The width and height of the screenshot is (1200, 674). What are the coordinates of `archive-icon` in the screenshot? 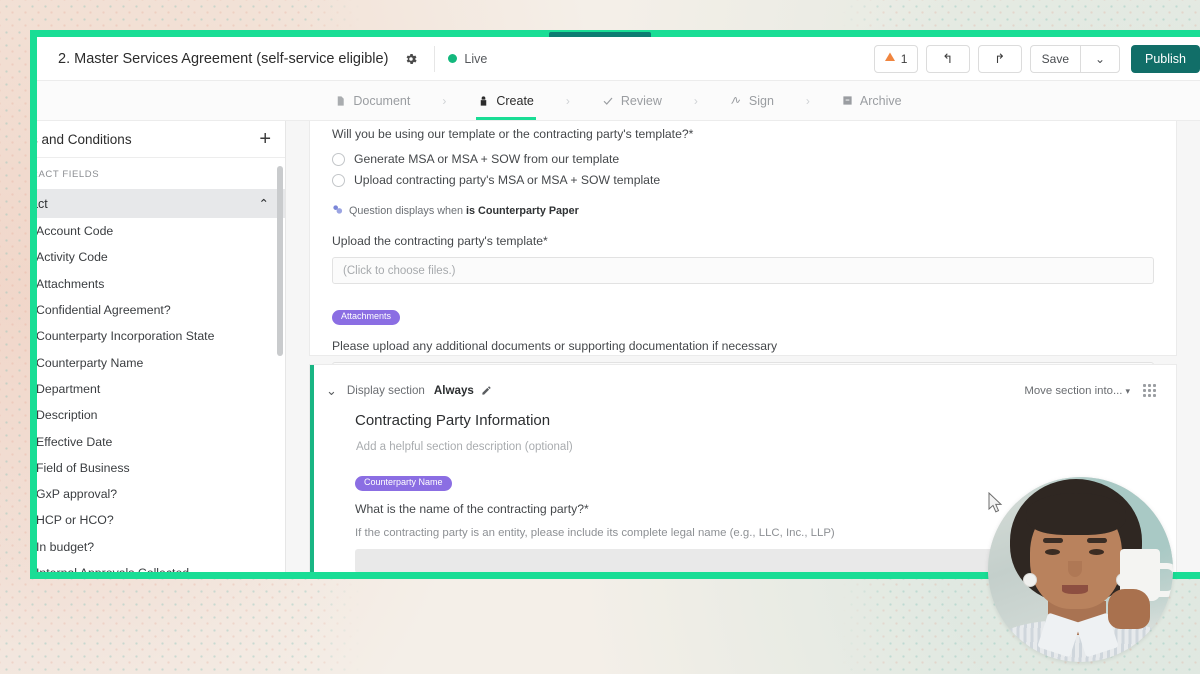 It's located at (847, 100).